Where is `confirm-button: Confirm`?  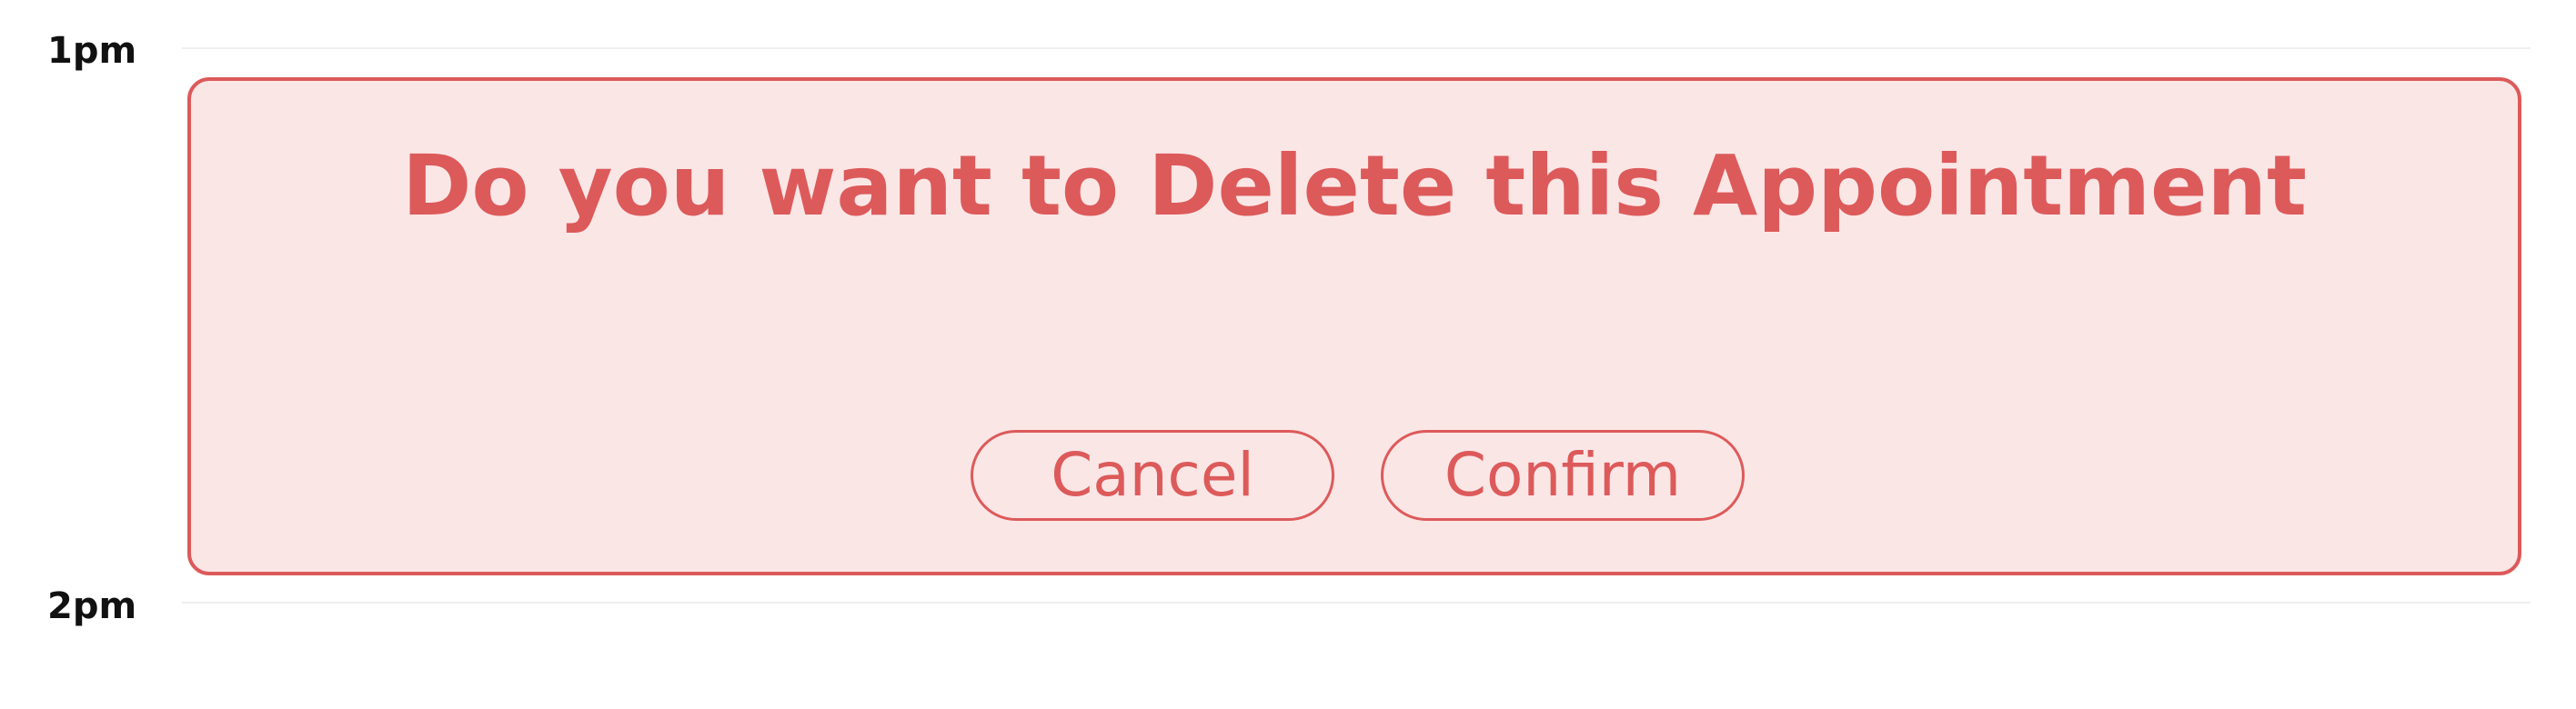 confirm-button: Confirm is located at coordinates (1563, 476).